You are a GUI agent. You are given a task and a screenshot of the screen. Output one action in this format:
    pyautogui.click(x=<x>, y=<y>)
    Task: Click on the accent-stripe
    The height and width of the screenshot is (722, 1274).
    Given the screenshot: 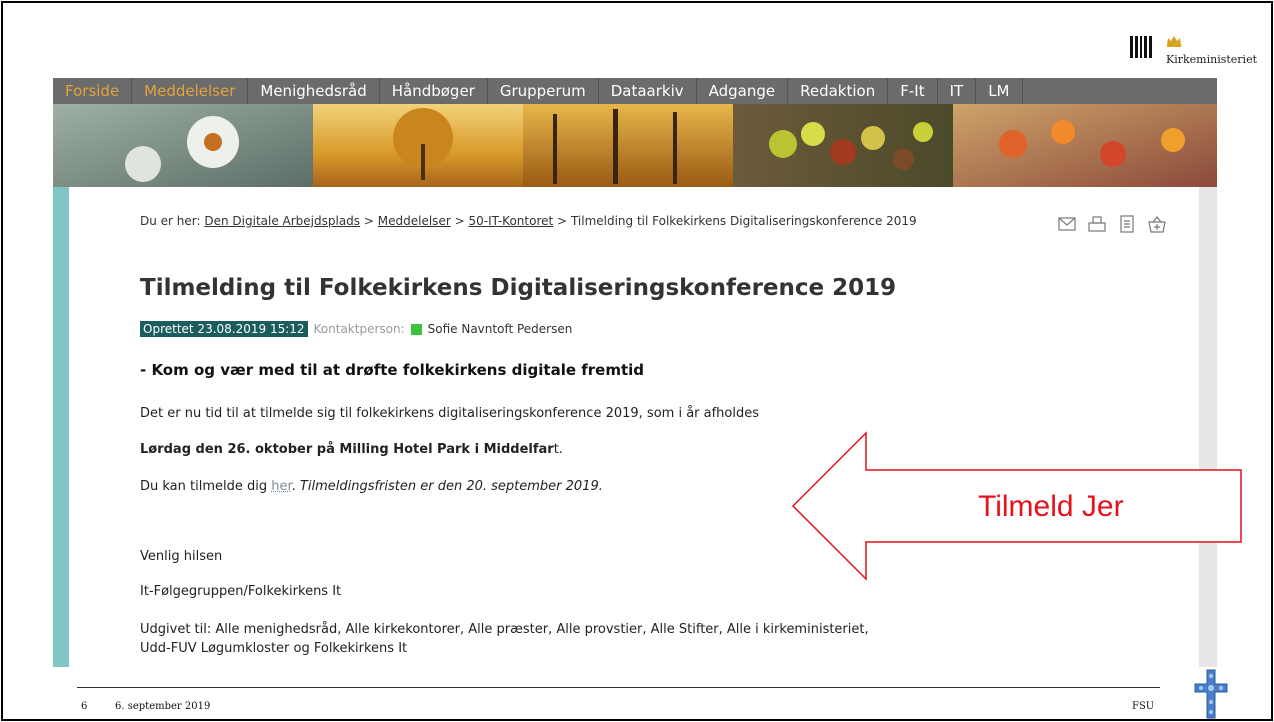 What is the action you would take?
    pyautogui.click(x=61, y=427)
    